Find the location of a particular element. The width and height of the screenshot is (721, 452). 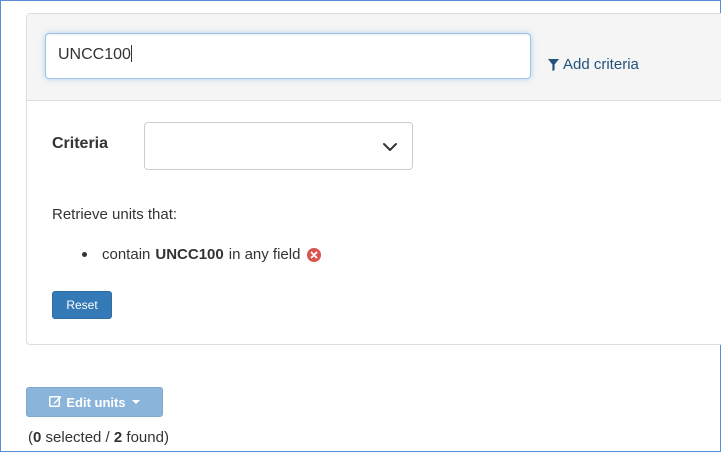

active-criterion: contain UNCC100 in any field is located at coordinates (202, 254).